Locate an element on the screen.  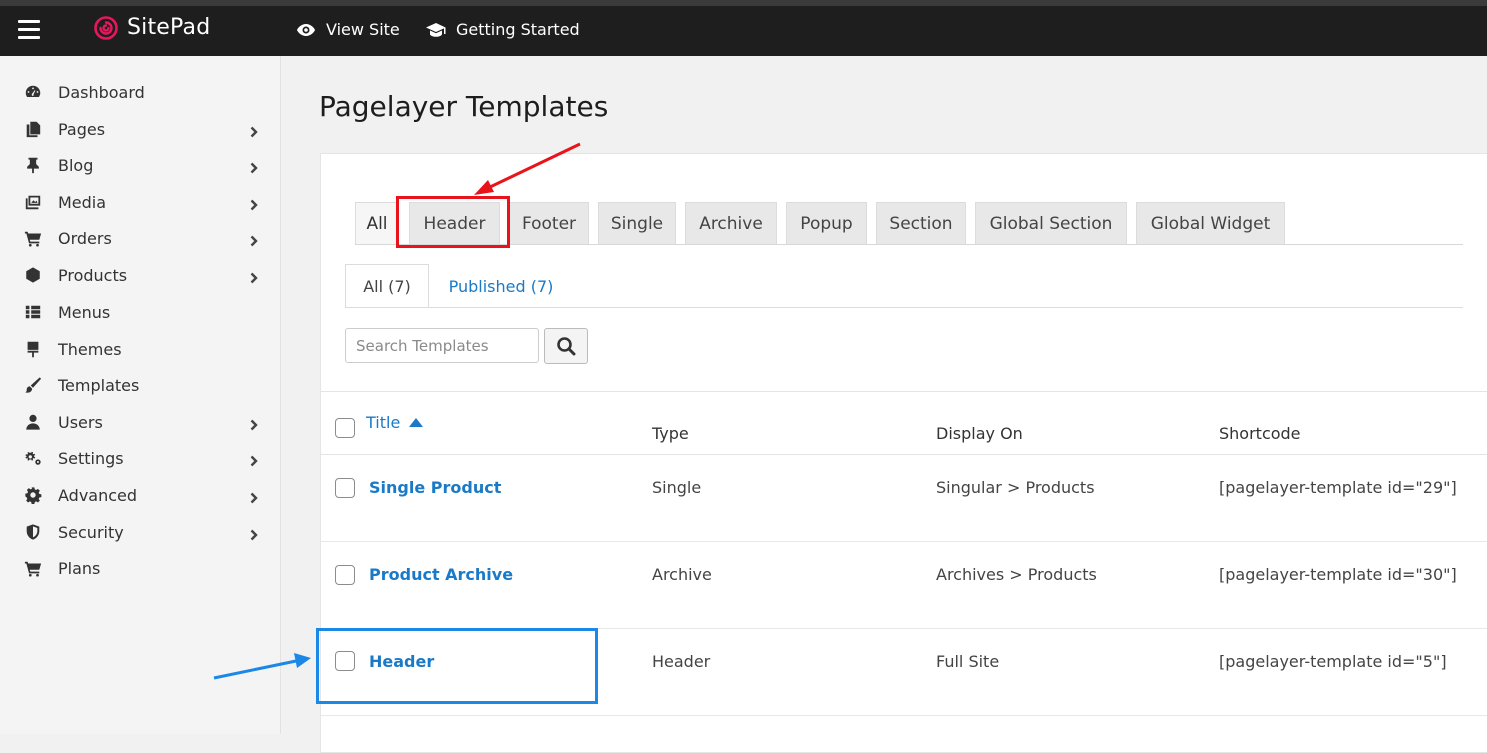
tab-divider is located at coordinates (909, 244).